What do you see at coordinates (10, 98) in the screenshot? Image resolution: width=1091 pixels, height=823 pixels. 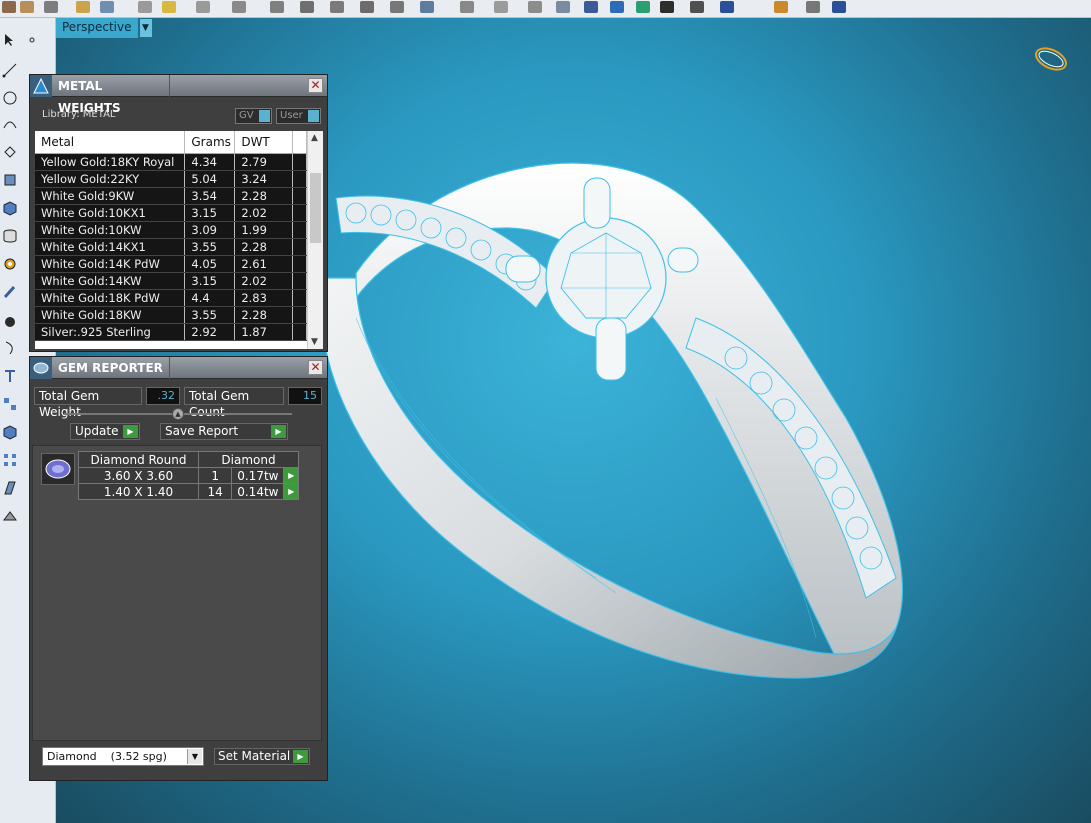 I see `circle-icon` at bounding box center [10, 98].